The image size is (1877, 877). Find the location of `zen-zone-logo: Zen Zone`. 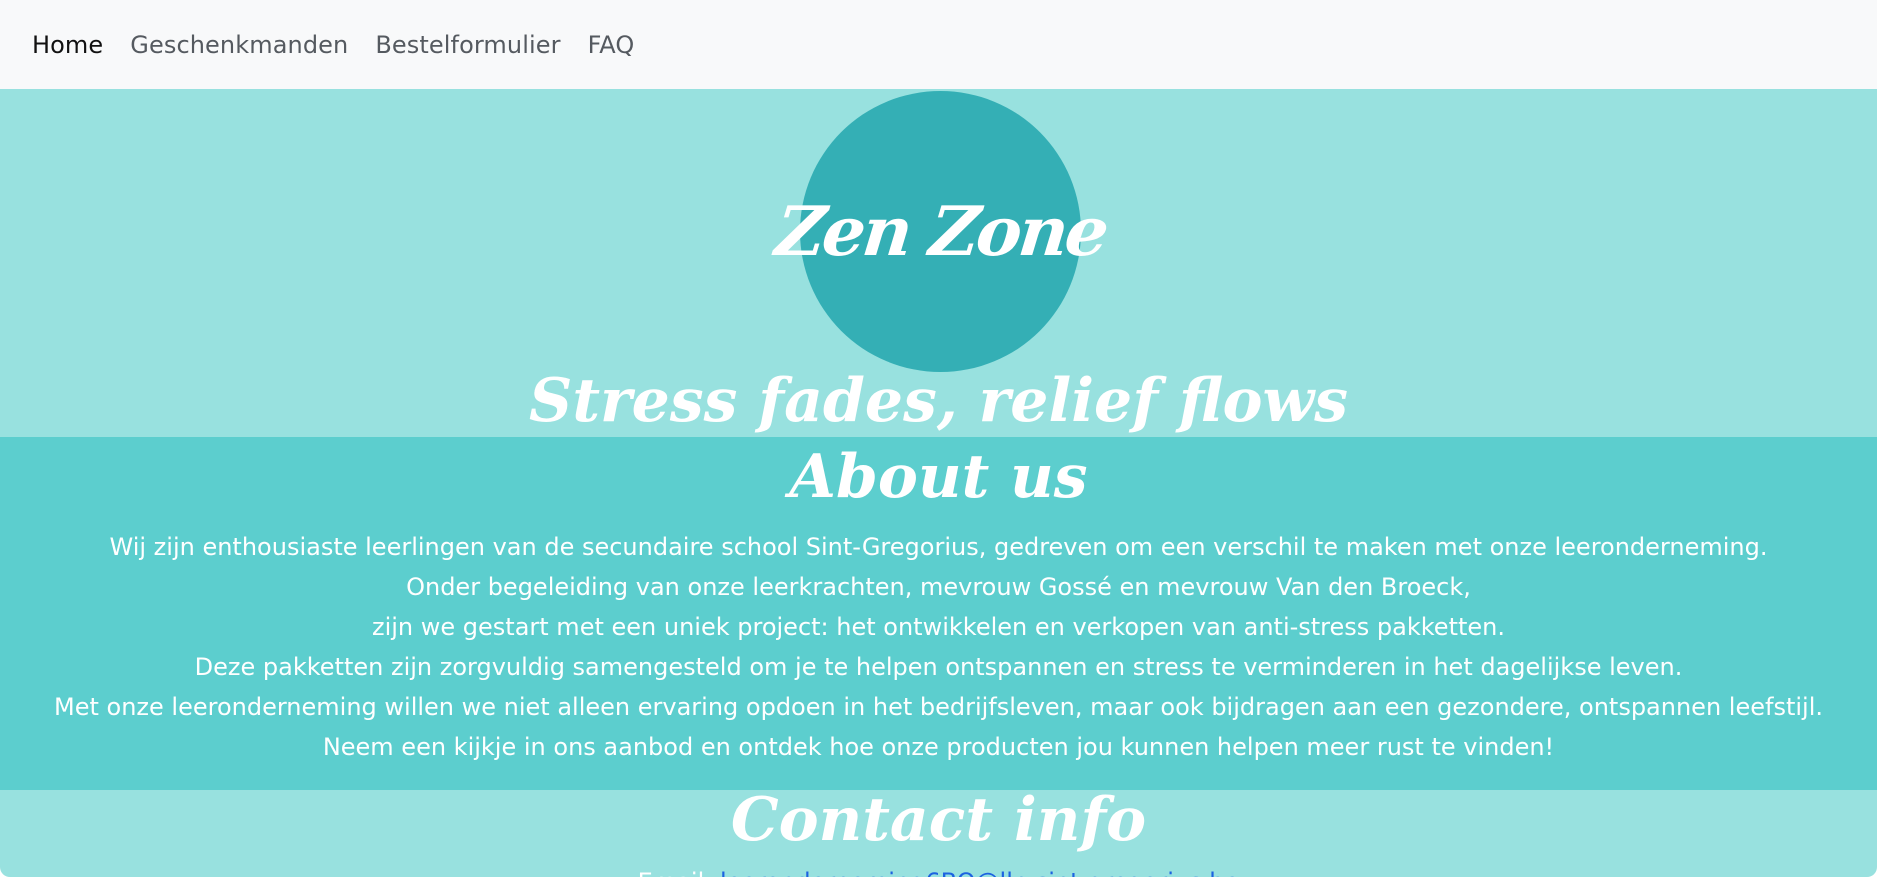

zen-zone-logo: Zen Zone is located at coordinates (940, 231).